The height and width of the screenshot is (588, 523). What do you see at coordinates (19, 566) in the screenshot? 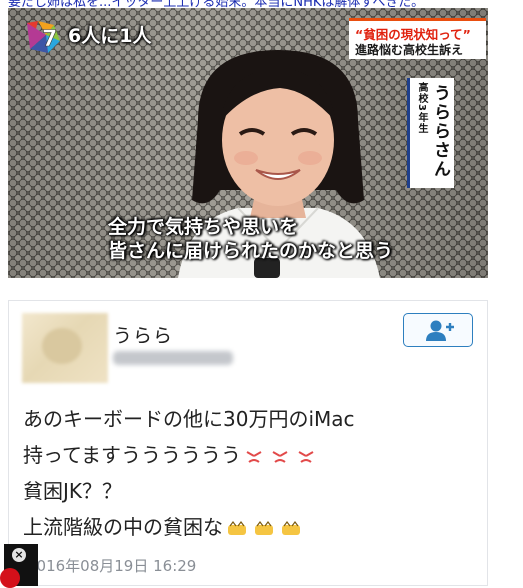
I see `overlay-close-widget: ×` at bounding box center [19, 566].